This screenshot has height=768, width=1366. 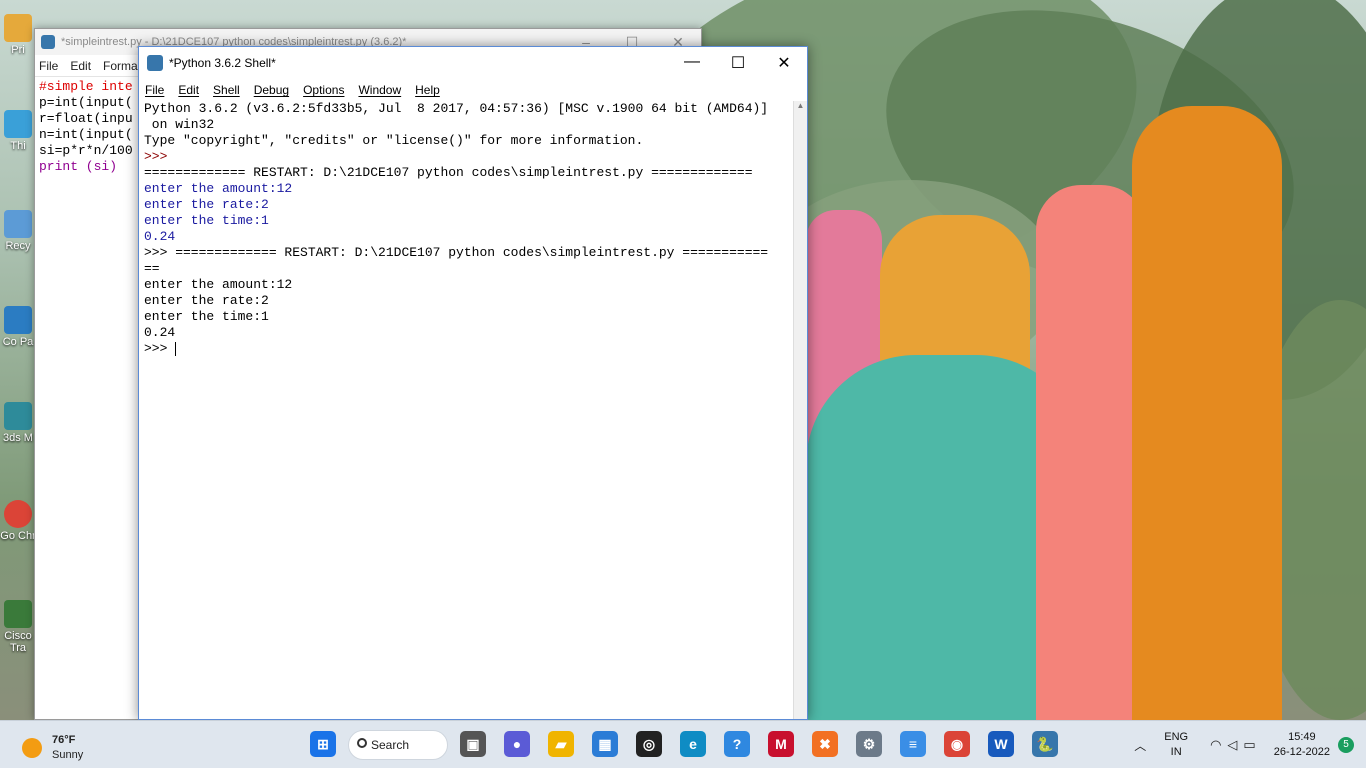 I want to click on desktop-icon: Pri, so click(x=18, y=35).